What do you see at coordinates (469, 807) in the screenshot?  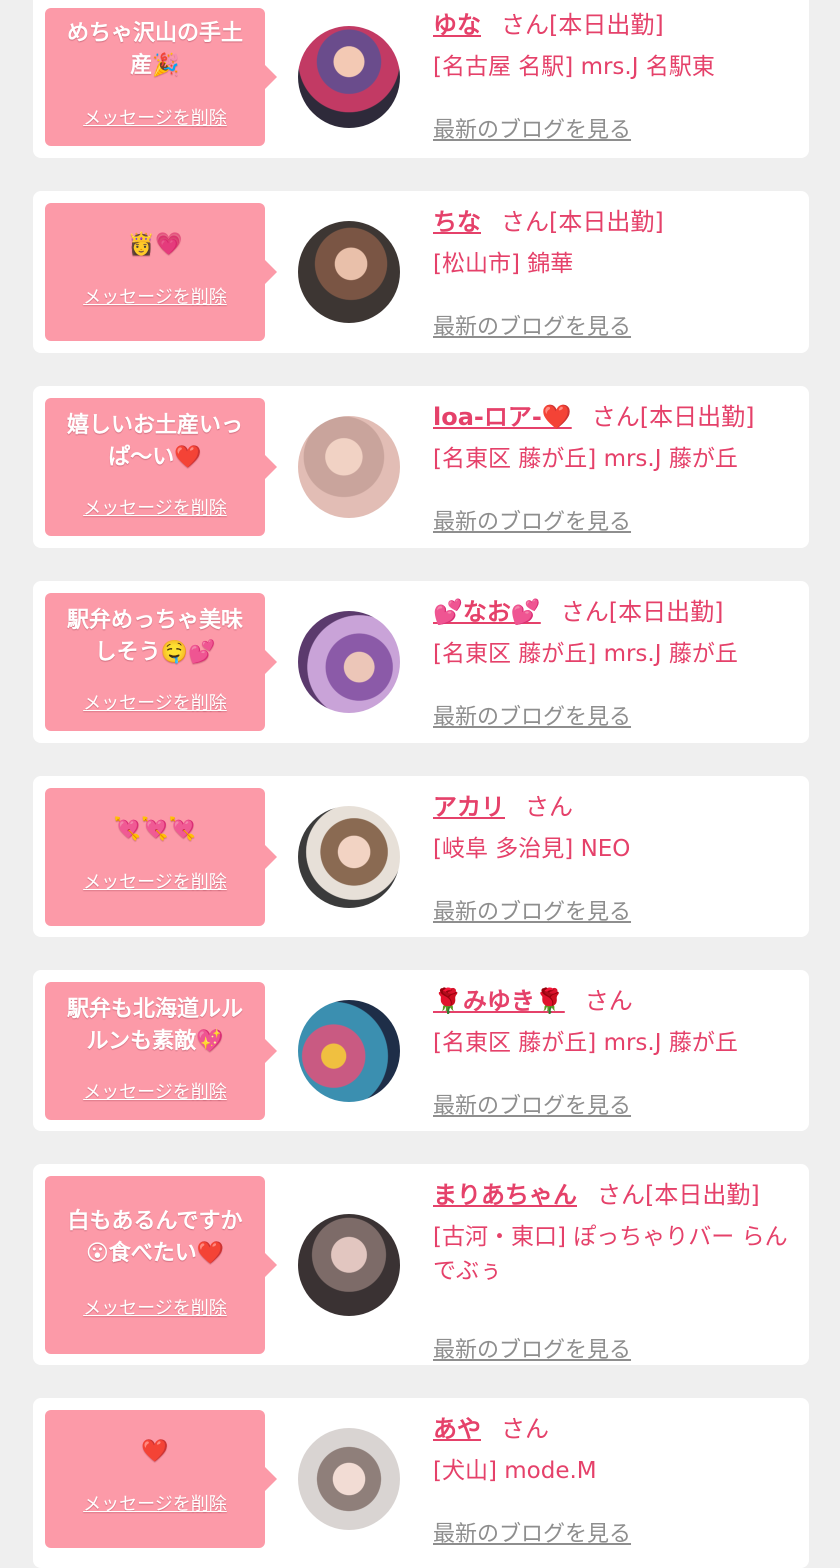 I see `profile-name-link: アカリ` at bounding box center [469, 807].